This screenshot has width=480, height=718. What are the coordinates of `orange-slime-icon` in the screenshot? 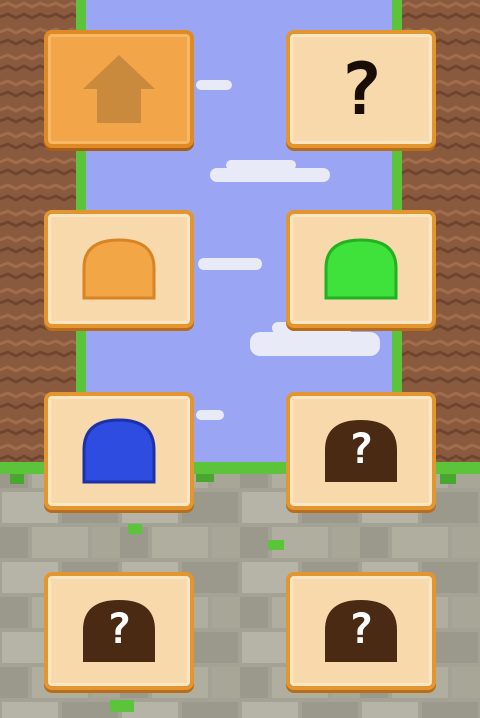 It's located at (119, 269).